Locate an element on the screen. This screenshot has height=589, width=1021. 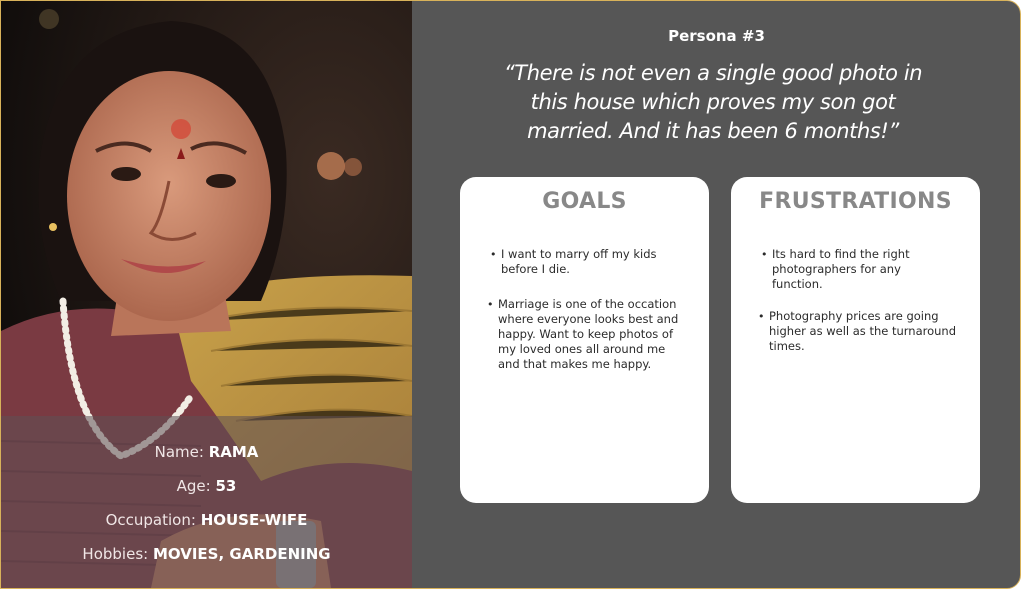
goals-title: GOALS is located at coordinates (584, 201).